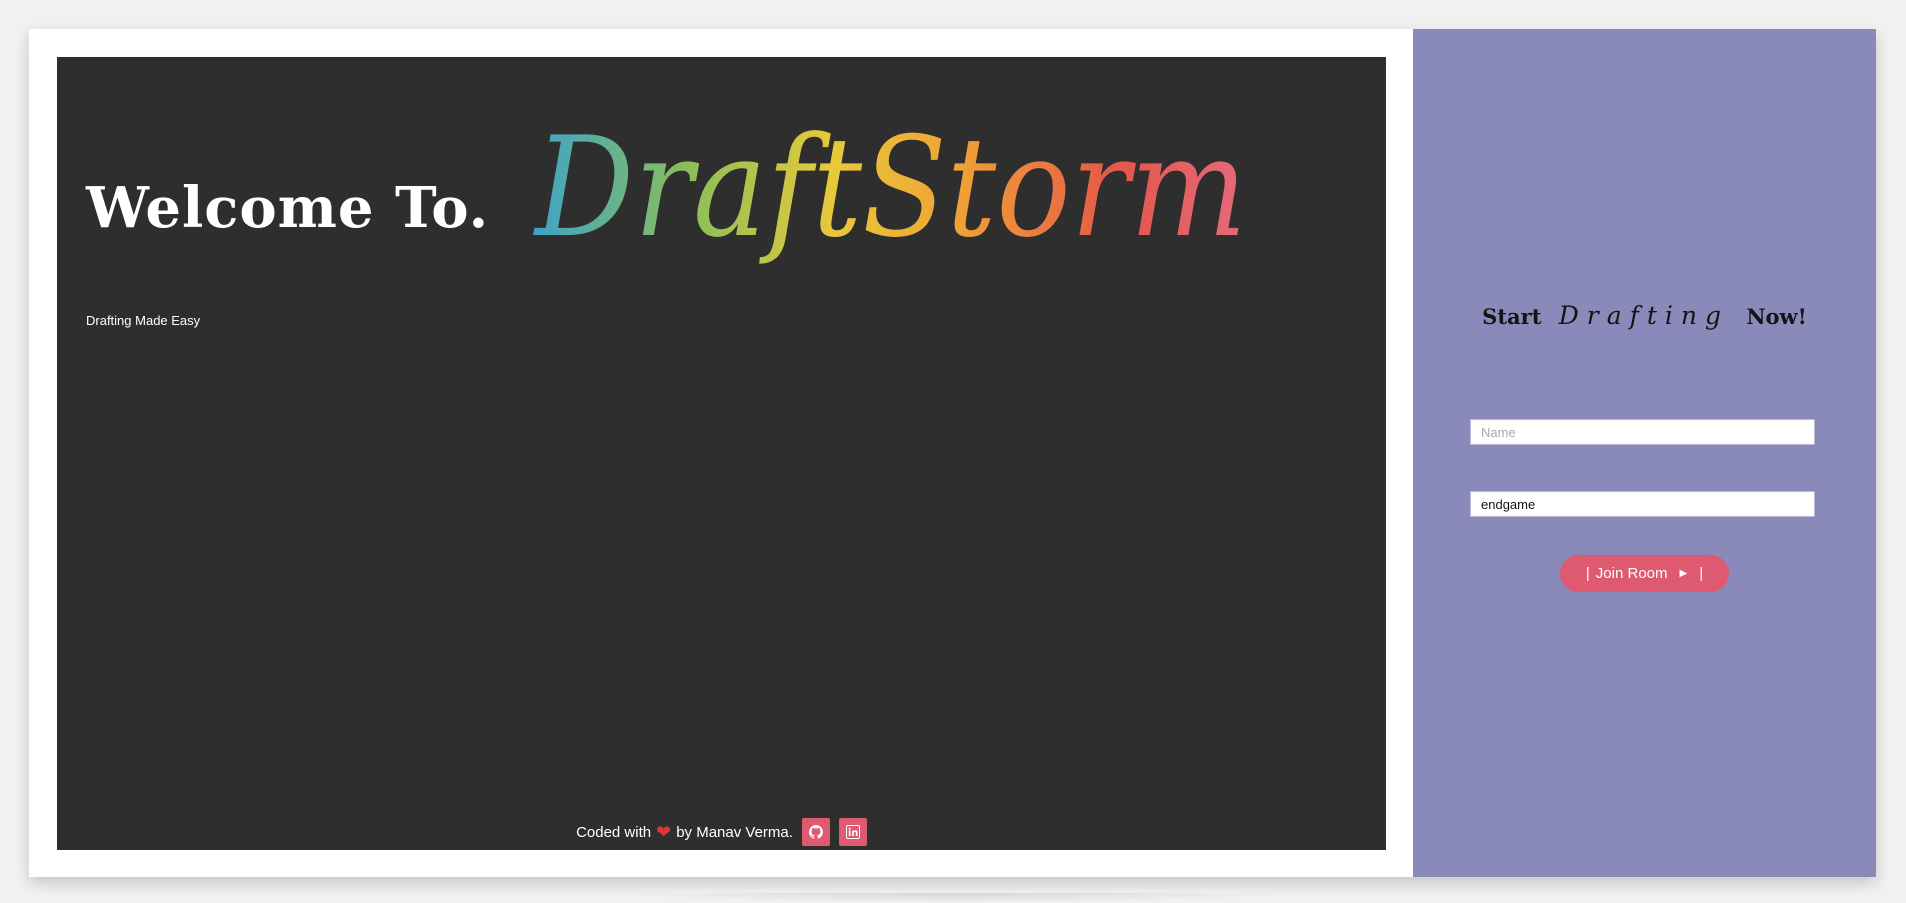  What do you see at coordinates (1512, 316) in the screenshot?
I see `start-word: Start` at bounding box center [1512, 316].